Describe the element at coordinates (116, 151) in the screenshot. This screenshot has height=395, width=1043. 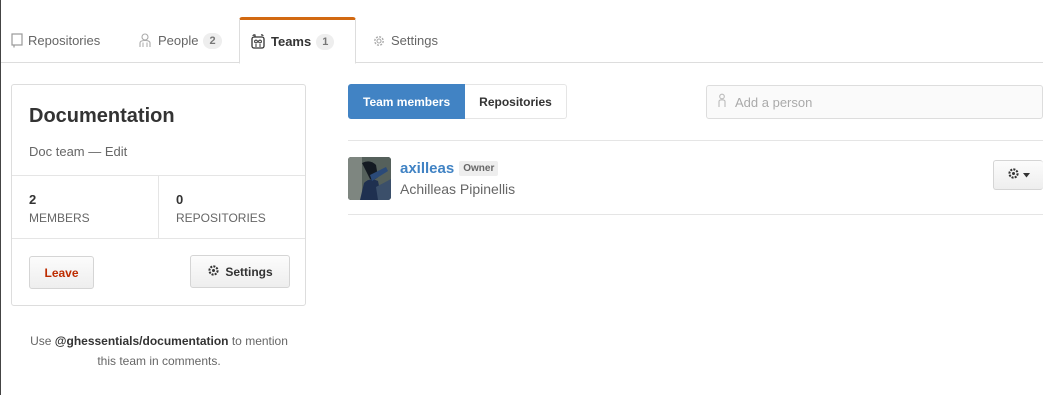
I see `edit-team-link: Edit` at that location.